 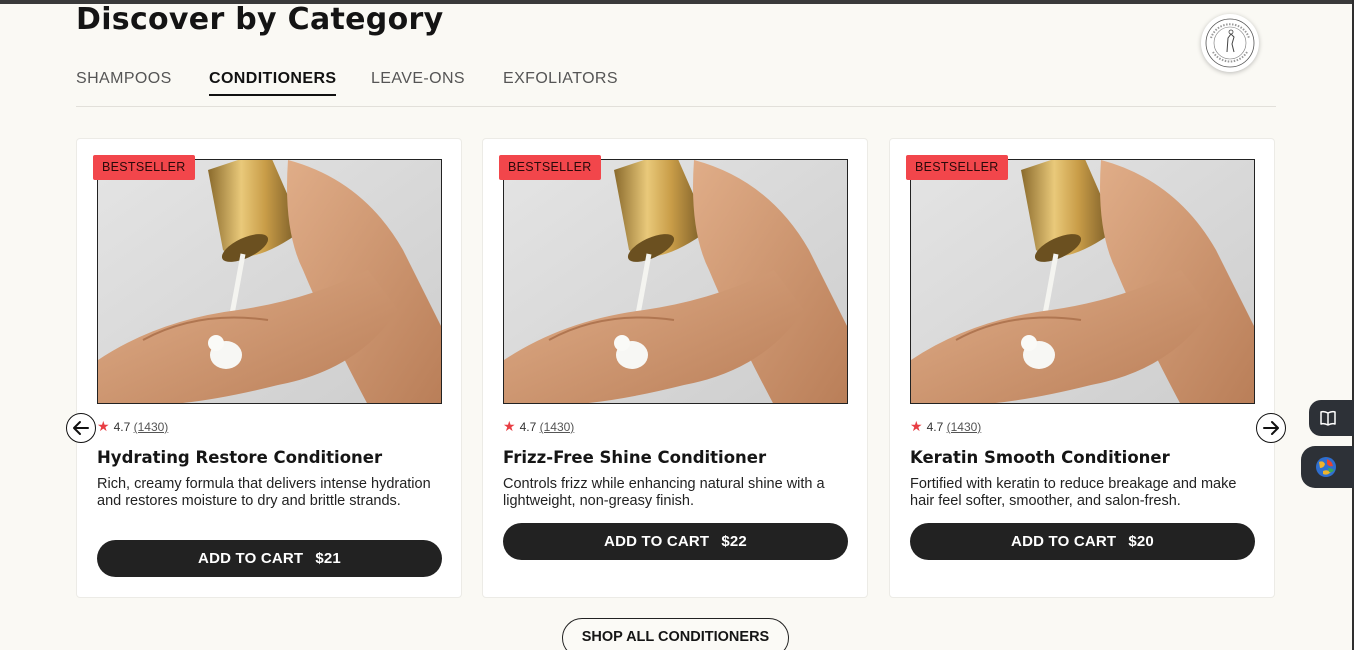 I want to click on product-title: Keratin Smooth Conditioner, so click(x=1040, y=457).